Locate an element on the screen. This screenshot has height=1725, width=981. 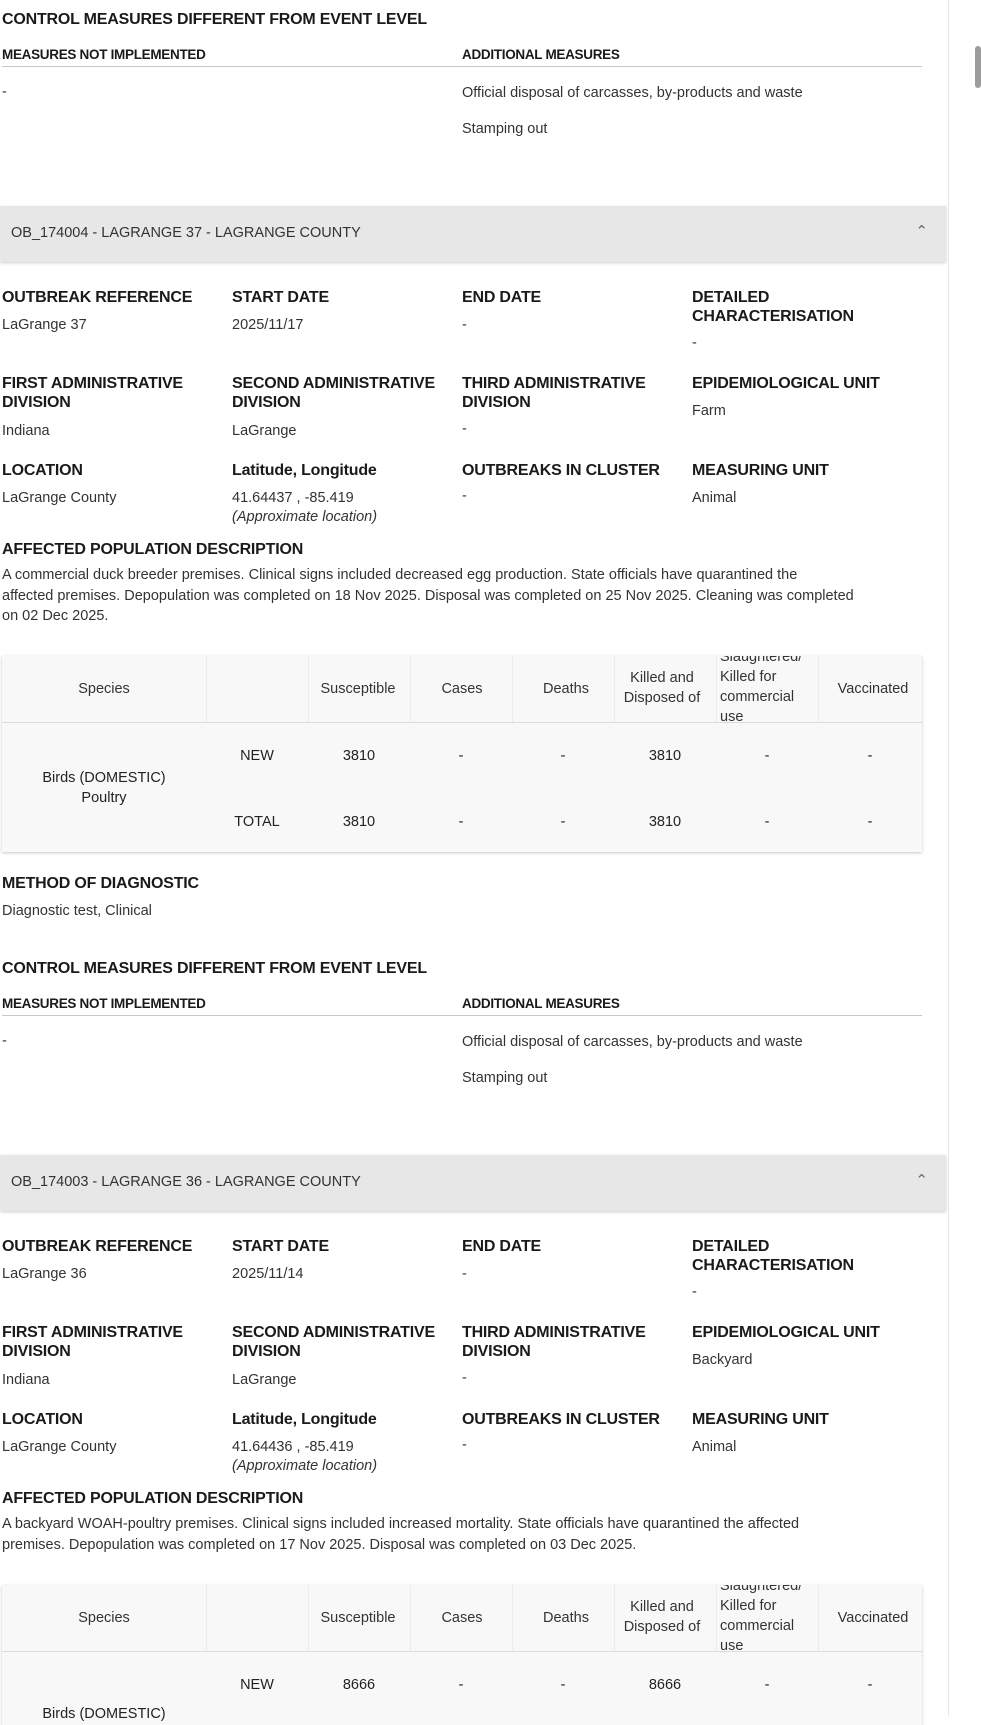
epidemiological-unit-value: Farm is located at coordinates (709, 411).